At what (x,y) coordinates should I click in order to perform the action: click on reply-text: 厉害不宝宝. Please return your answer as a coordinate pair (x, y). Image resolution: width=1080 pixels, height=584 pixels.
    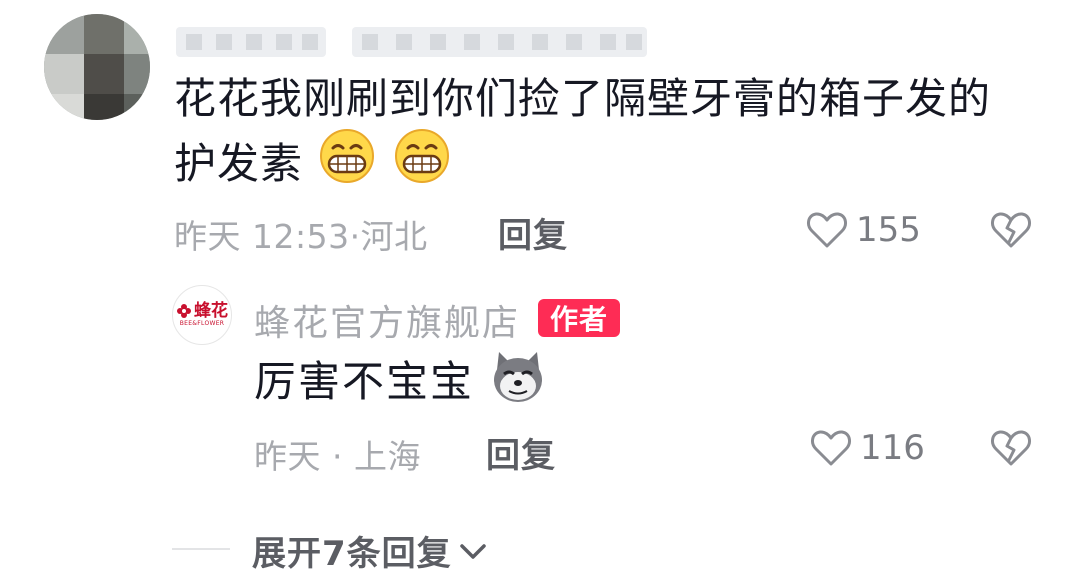
    Looking at the image, I should click on (400, 380).